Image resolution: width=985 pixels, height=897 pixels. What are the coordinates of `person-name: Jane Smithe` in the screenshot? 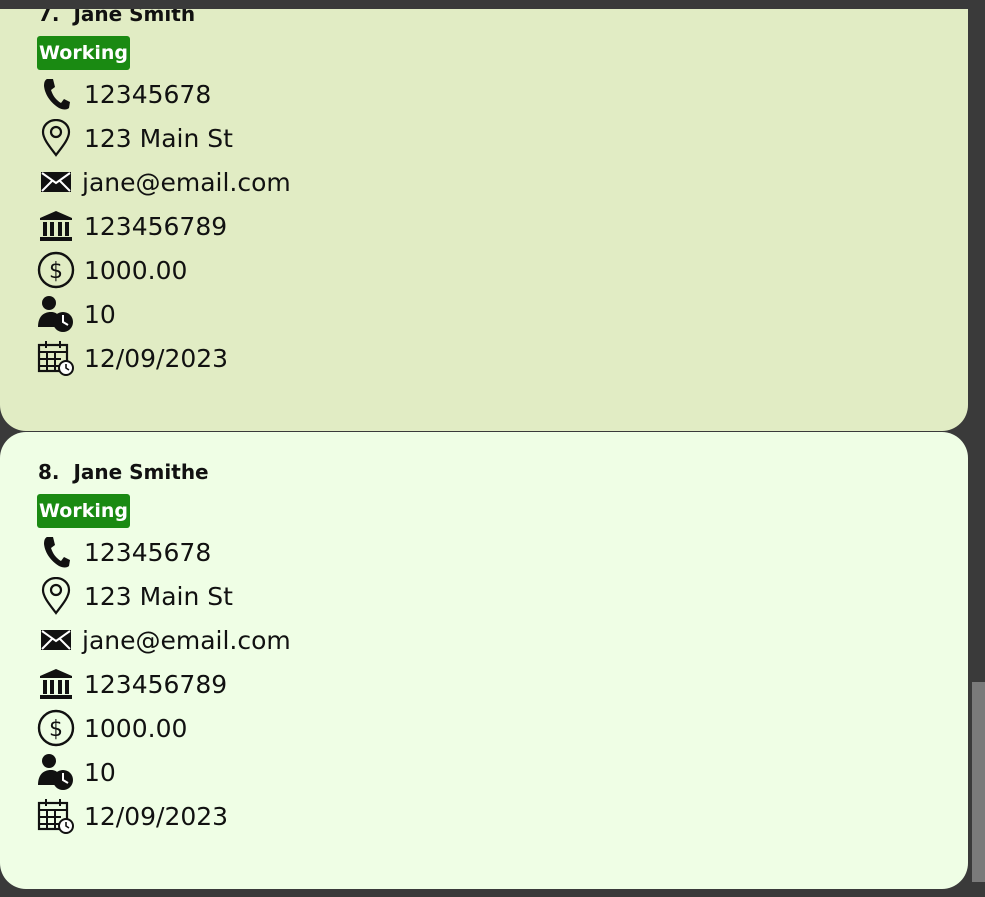 It's located at (141, 472).